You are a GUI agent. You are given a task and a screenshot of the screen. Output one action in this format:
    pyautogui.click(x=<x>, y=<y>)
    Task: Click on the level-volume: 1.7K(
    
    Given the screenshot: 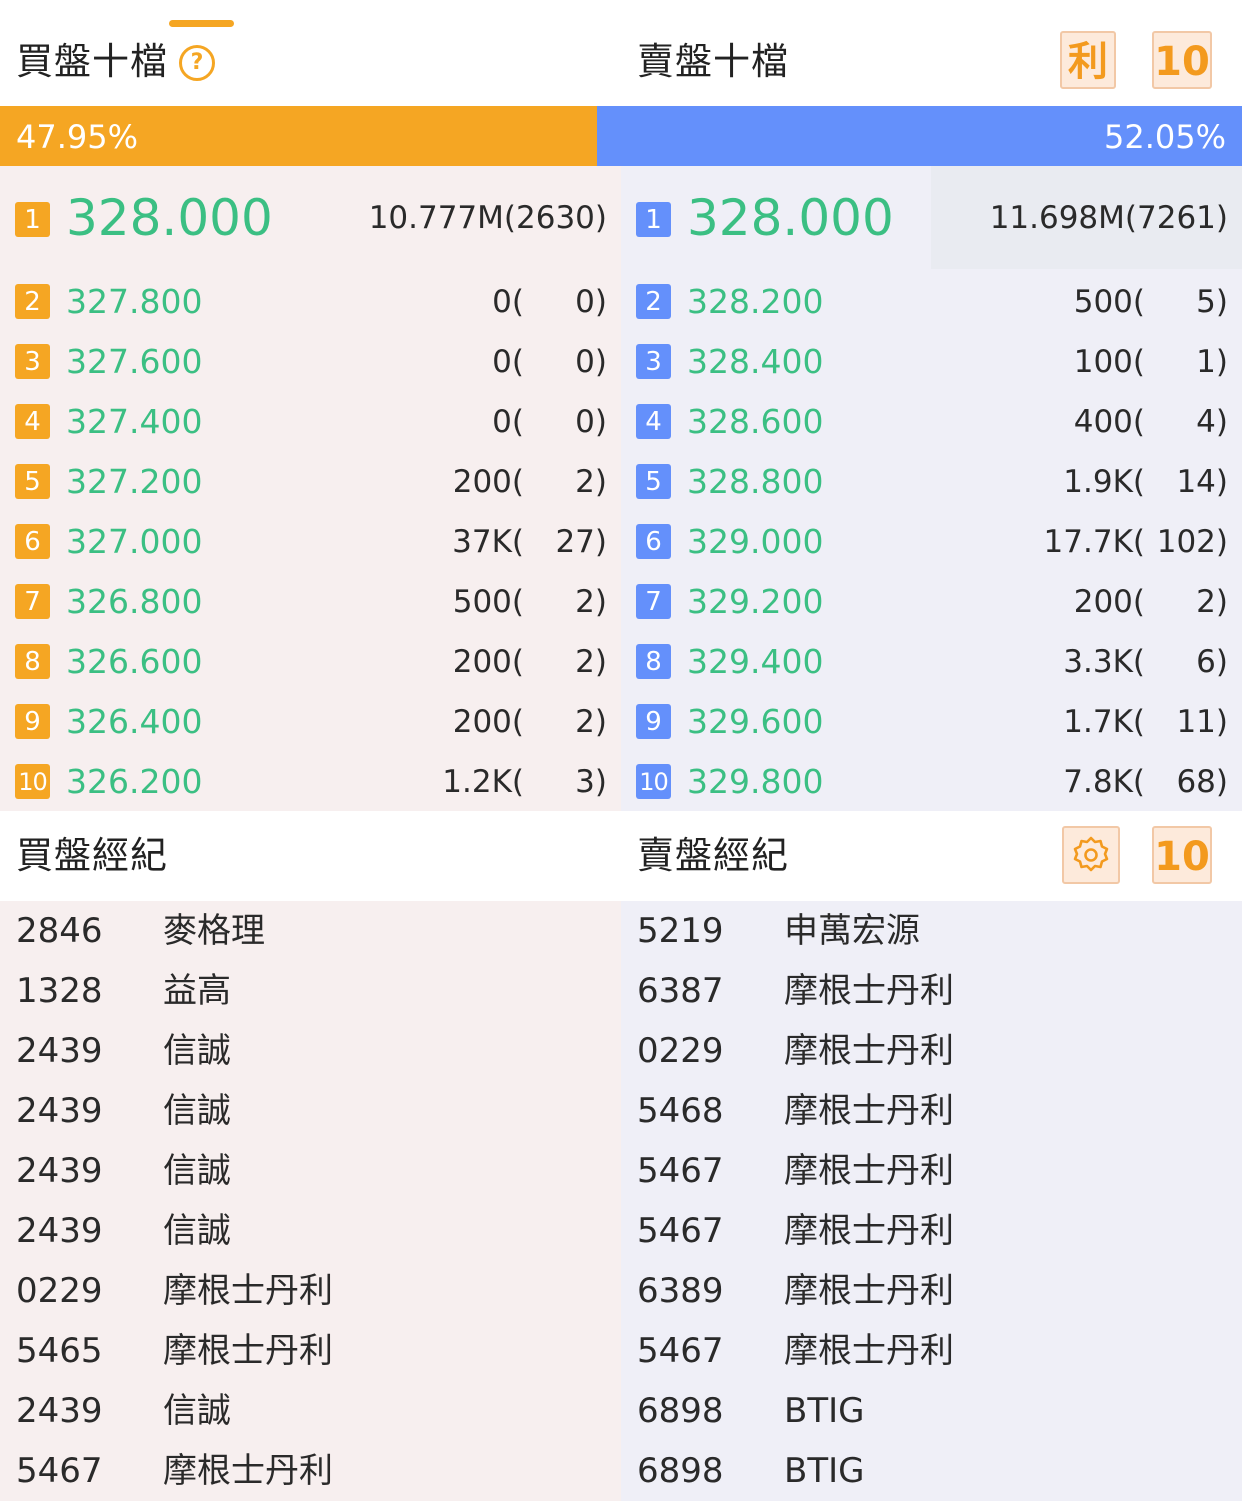 What is the action you would take?
    pyautogui.click(x=1104, y=722)
    